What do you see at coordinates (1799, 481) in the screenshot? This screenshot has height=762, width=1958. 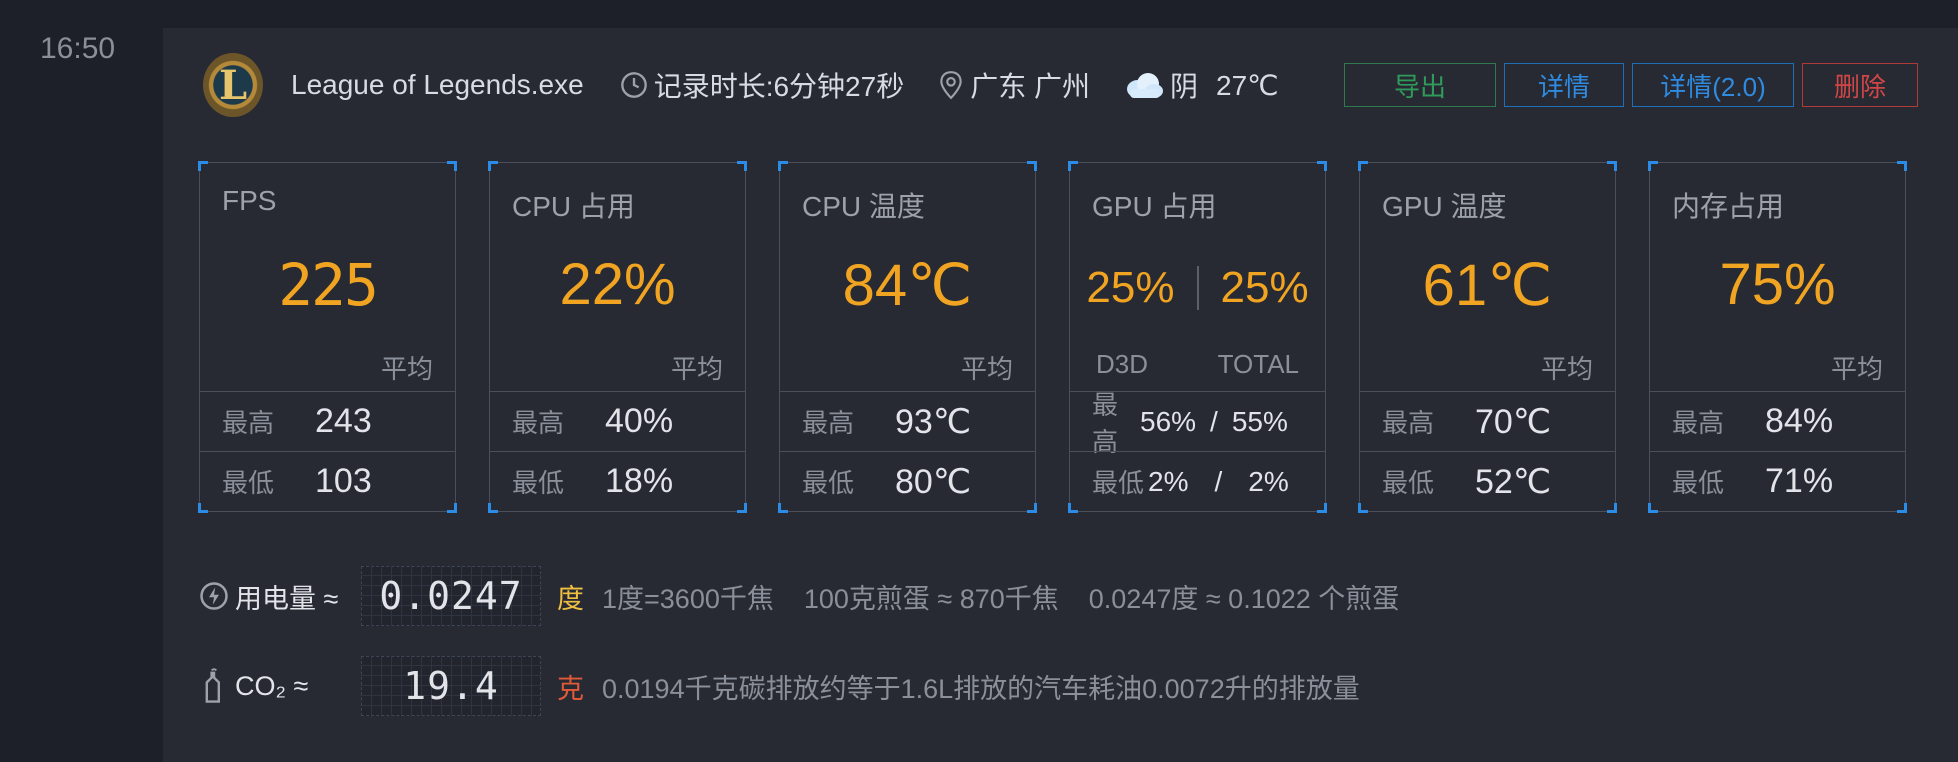 I see `memory-min-value: 71%` at bounding box center [1799, 481].